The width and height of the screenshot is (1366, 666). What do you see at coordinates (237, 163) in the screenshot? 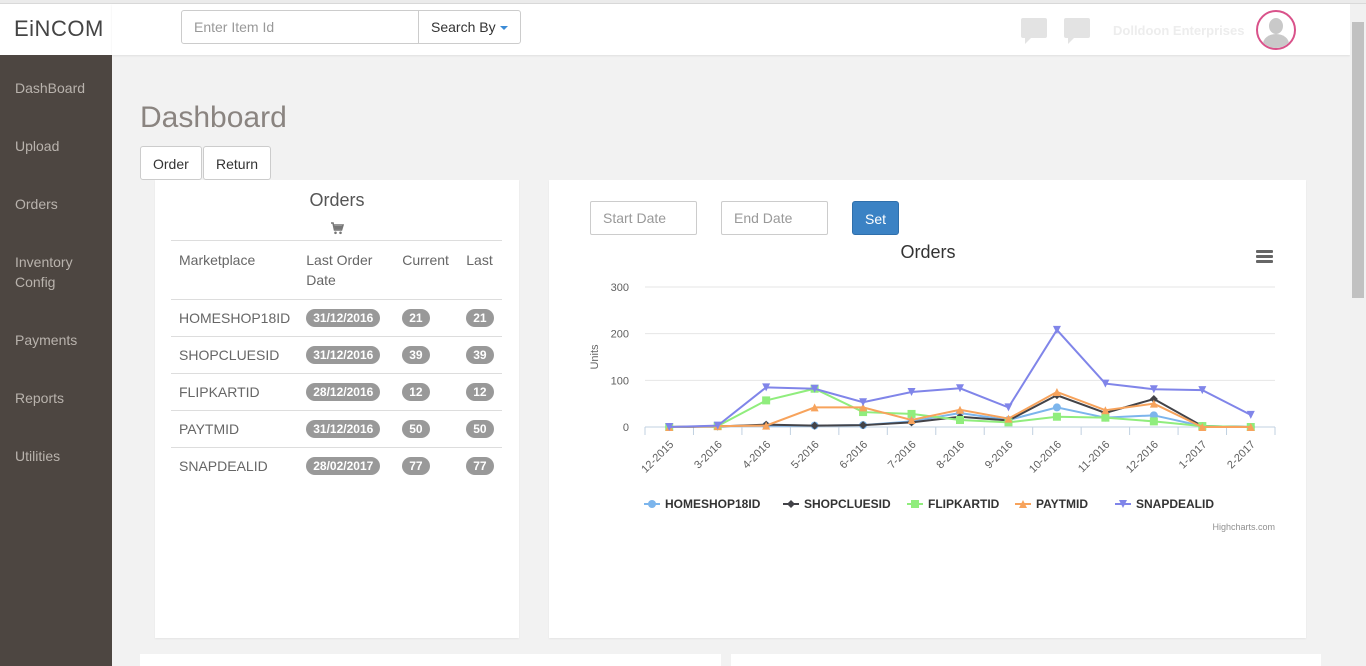
I see `tab-return: Return` at bounding box center [237, 163].